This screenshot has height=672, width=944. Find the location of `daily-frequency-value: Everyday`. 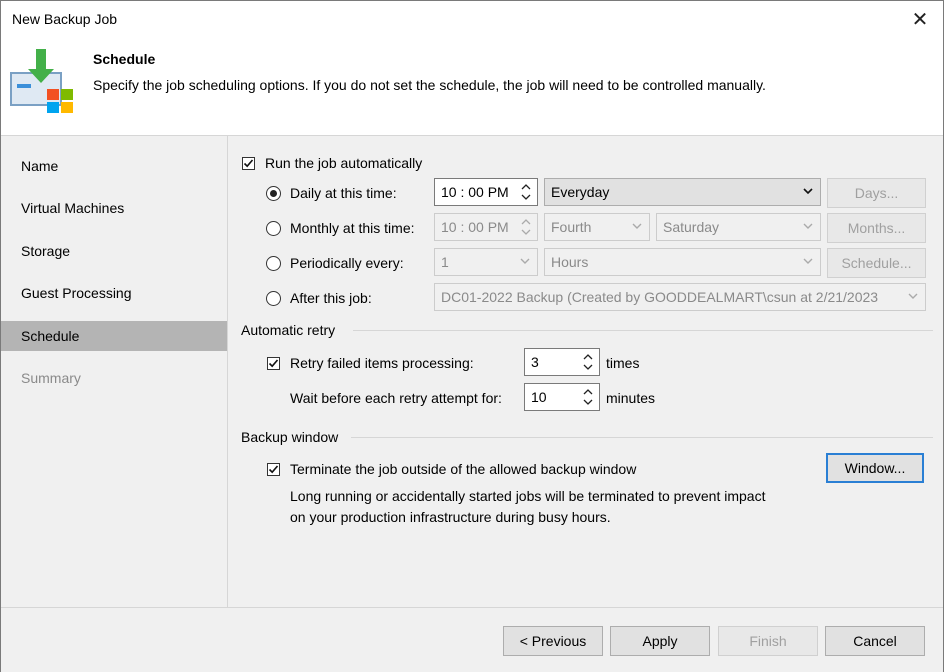

daily-frequency-value: Everyday is located at coordinates (580, 192).